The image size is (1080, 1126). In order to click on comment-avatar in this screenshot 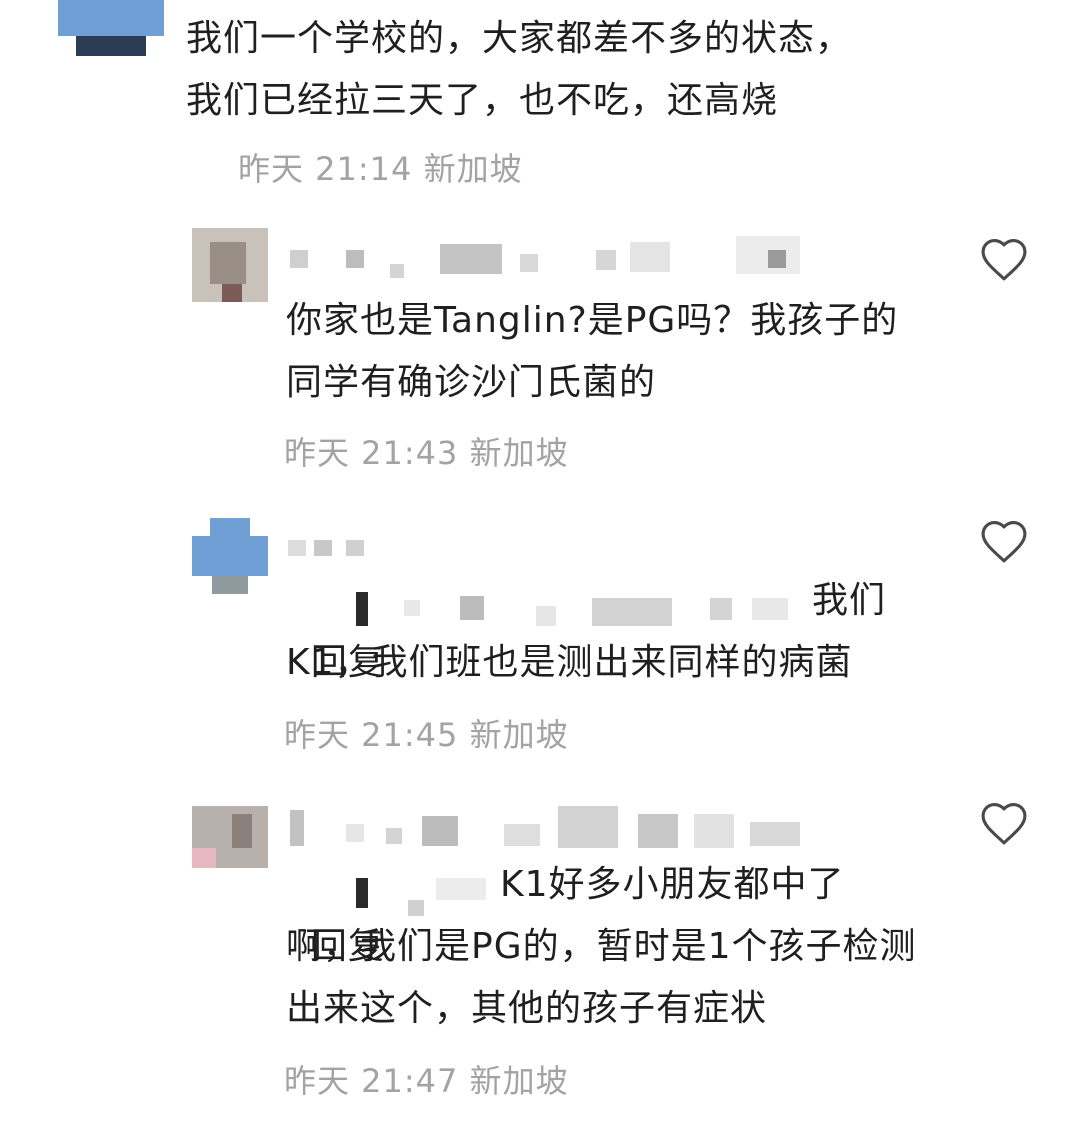, I will do `click(111, 29)`.